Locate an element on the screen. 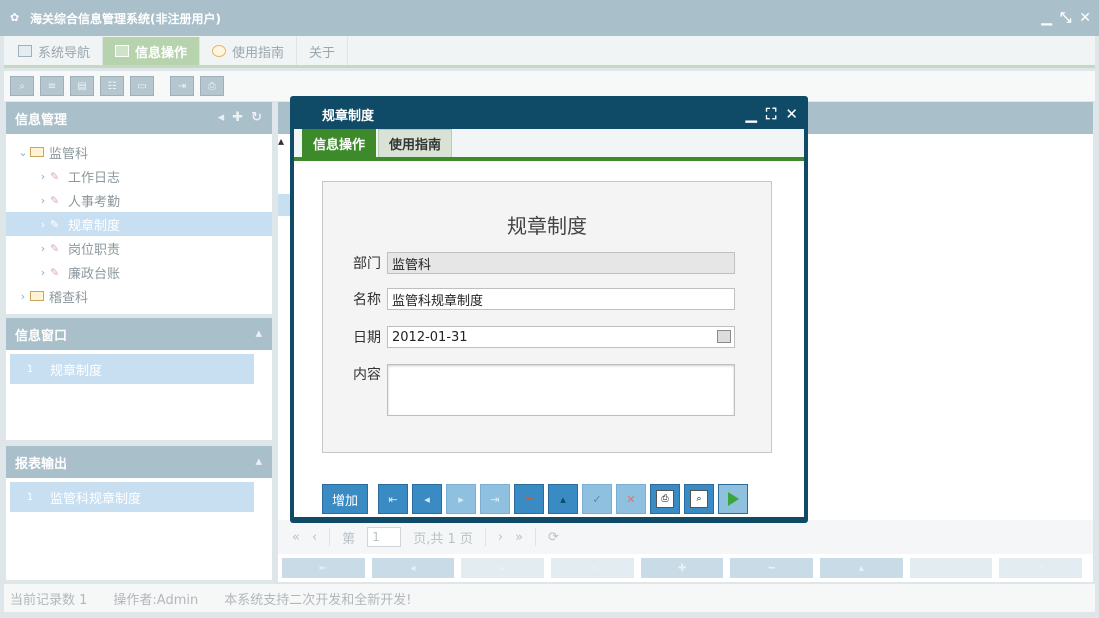  list-item: 1 监管科规章制度 is located at coordinates (132, 497).